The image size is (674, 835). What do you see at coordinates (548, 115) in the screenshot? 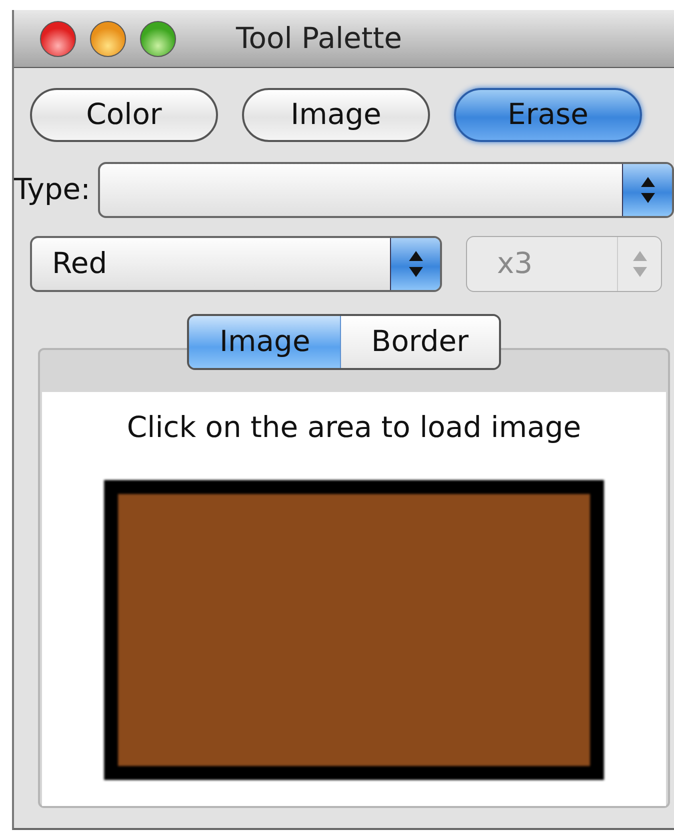
I see `push-button: Erase` at bounding box center [548, 115].